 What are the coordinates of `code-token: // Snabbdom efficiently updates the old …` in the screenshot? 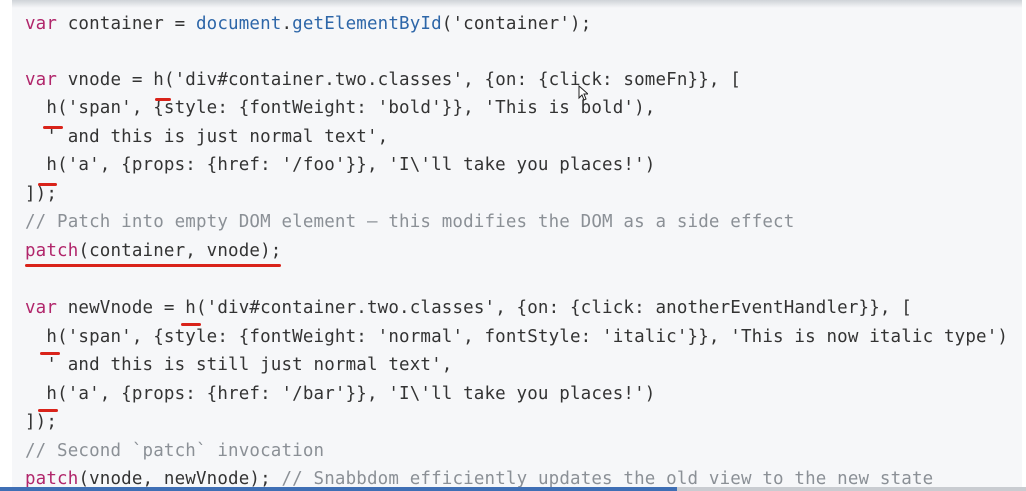 It's located at (607, 479).